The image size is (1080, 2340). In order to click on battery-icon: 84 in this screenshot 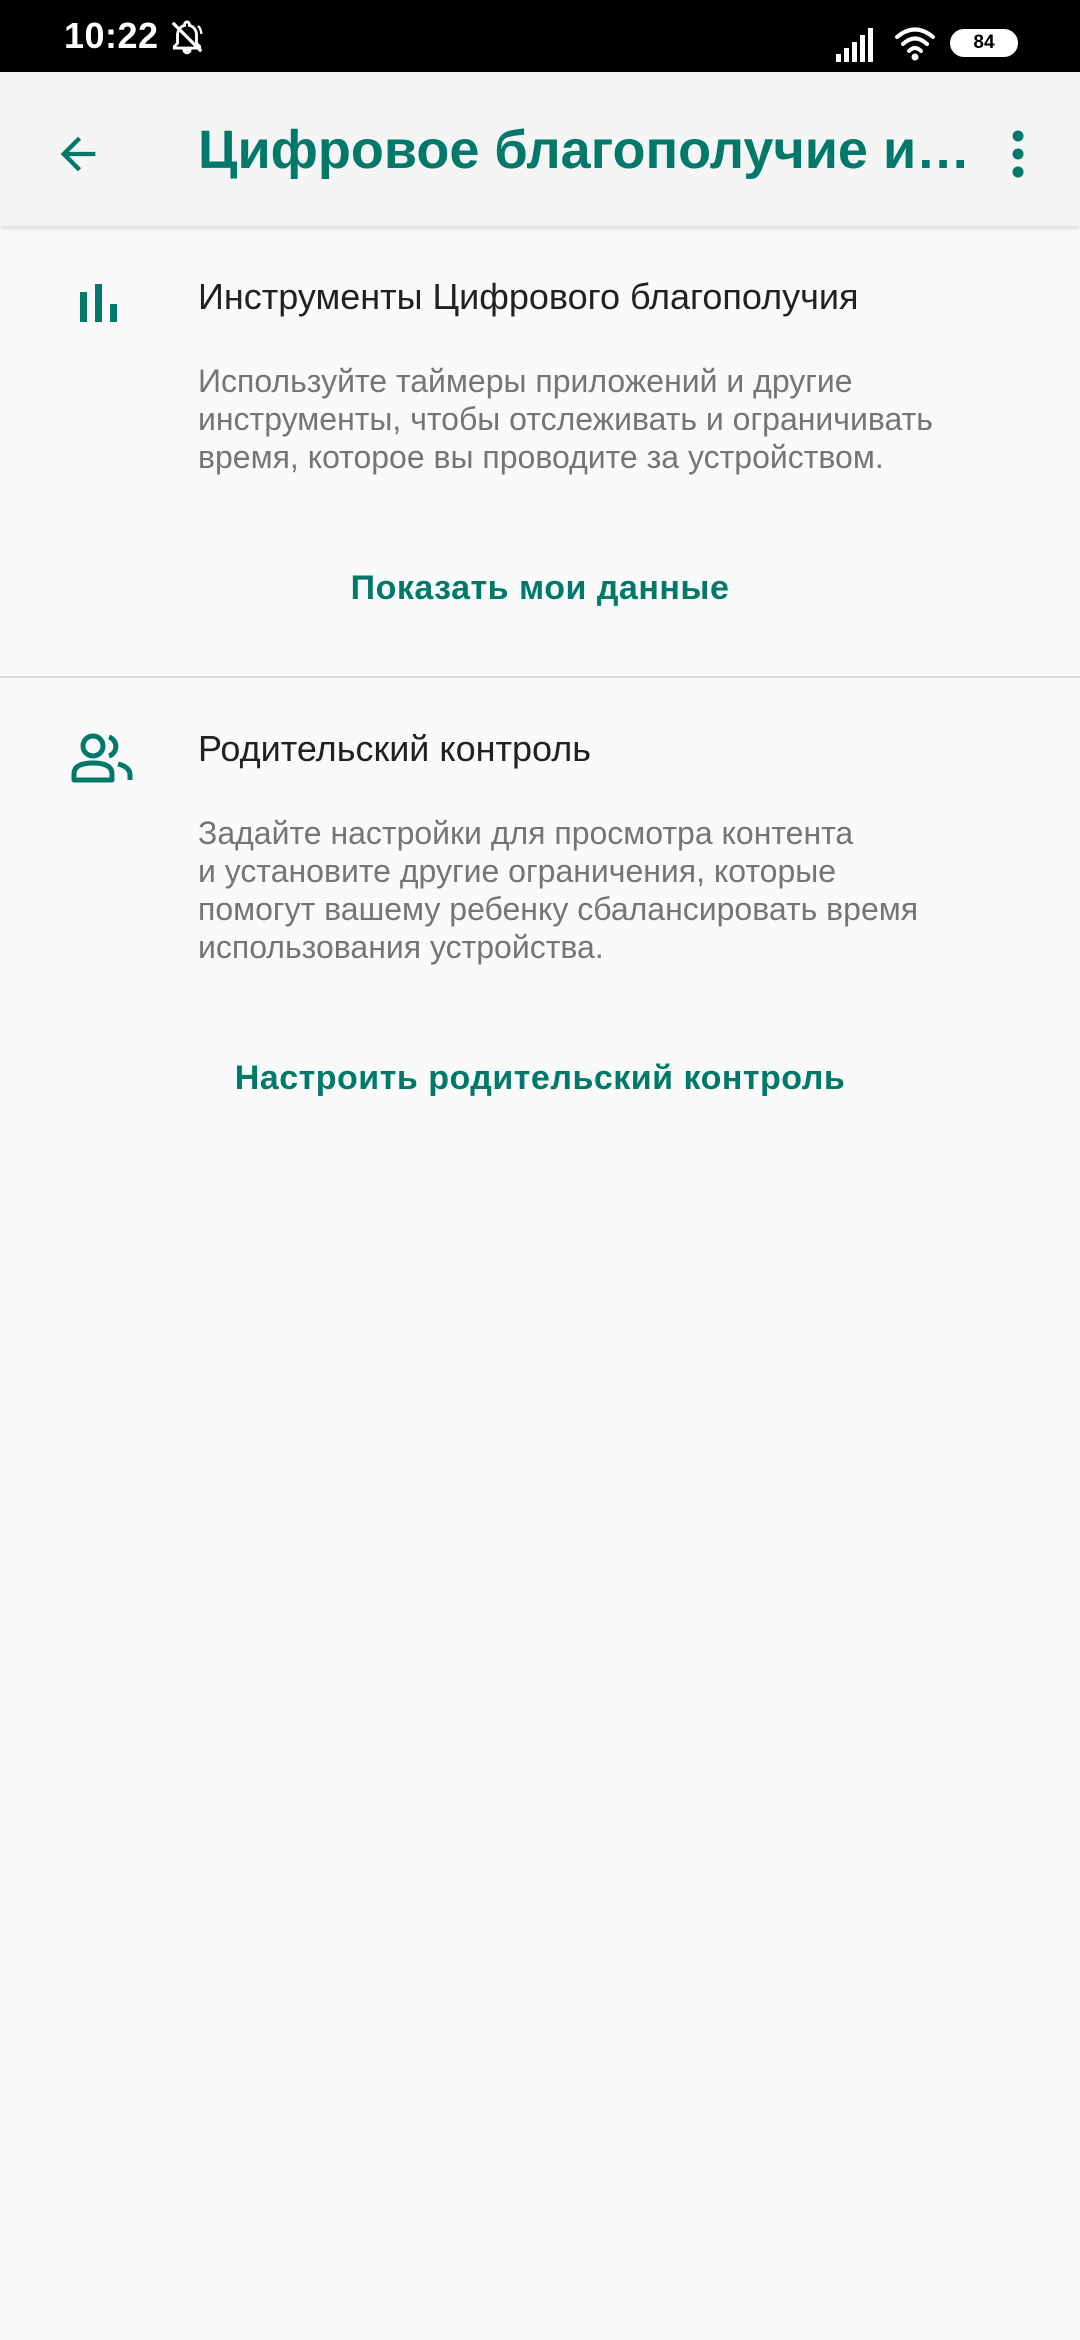, I will do `click(984, 43)`.